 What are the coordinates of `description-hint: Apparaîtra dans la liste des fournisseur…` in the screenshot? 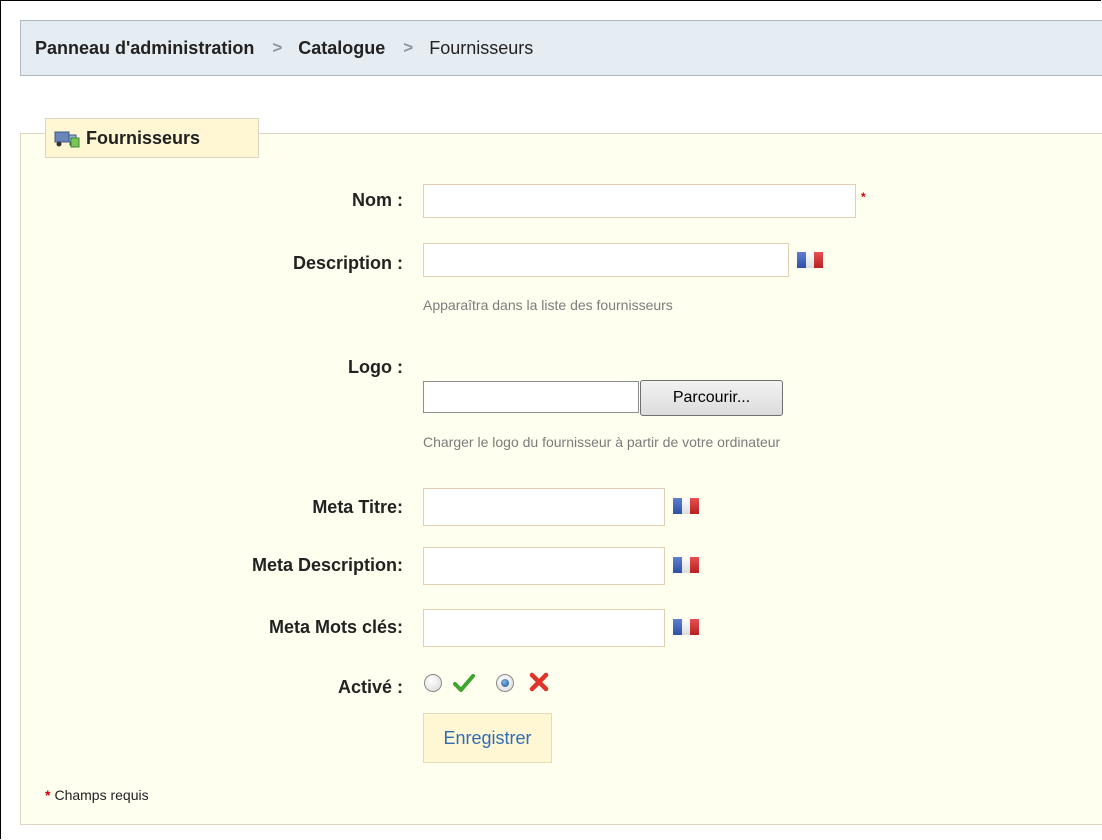 It's located at (548, 305).